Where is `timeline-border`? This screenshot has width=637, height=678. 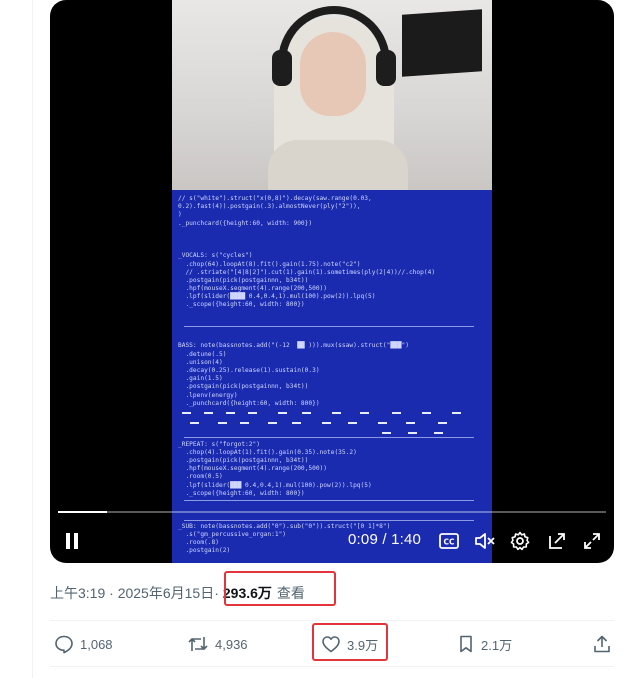 timeline-border is located at coordinates (32, 339).